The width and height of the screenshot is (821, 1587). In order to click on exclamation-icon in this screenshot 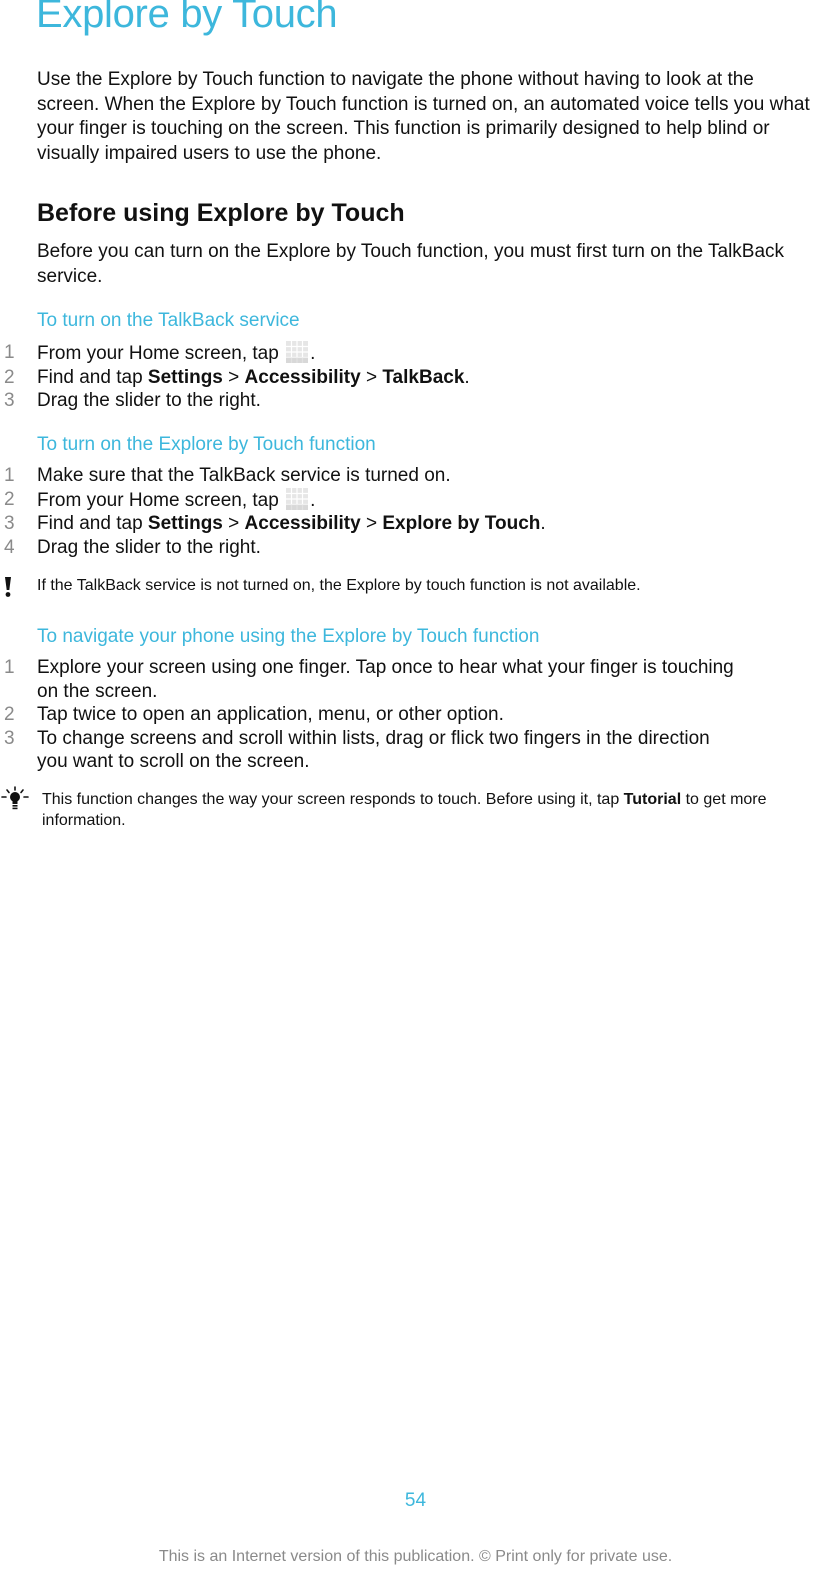, I will do `click(8, 590)`.